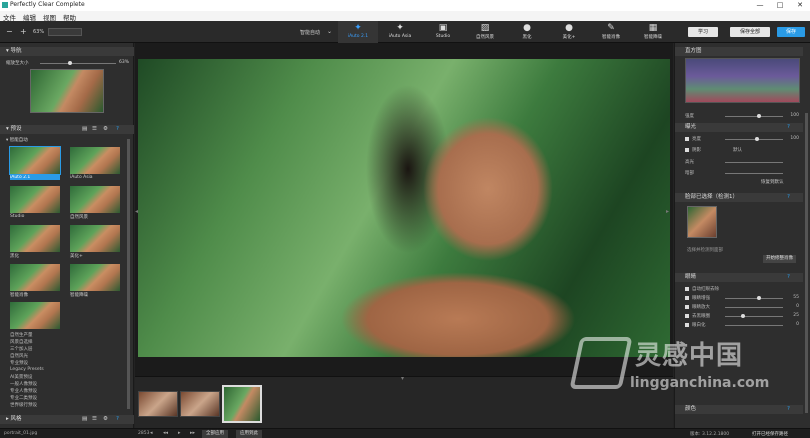  Describe the element at coordinates (21, 377) in the screenshot. I see `preset-tree-item: AI美景预设` at that location.